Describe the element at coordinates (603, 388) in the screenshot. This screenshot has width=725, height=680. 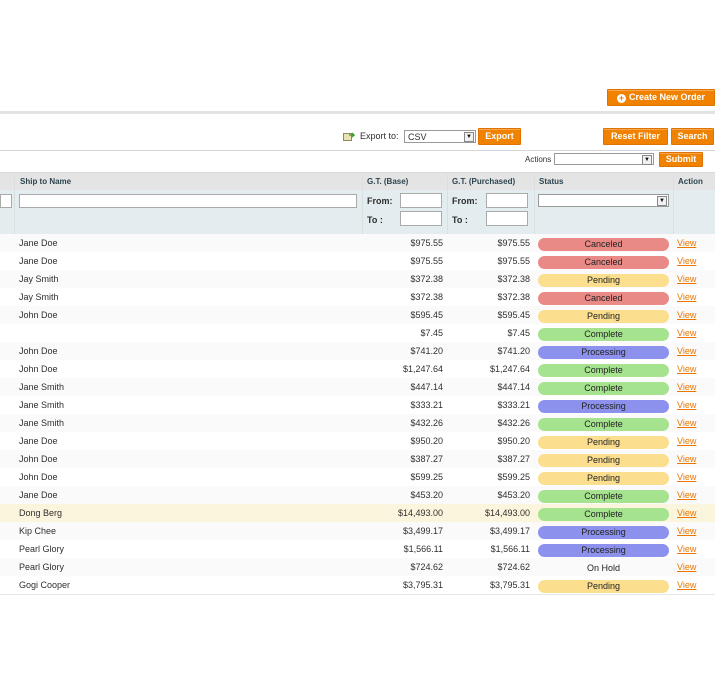
I see `status-badge: Complete` at that location.